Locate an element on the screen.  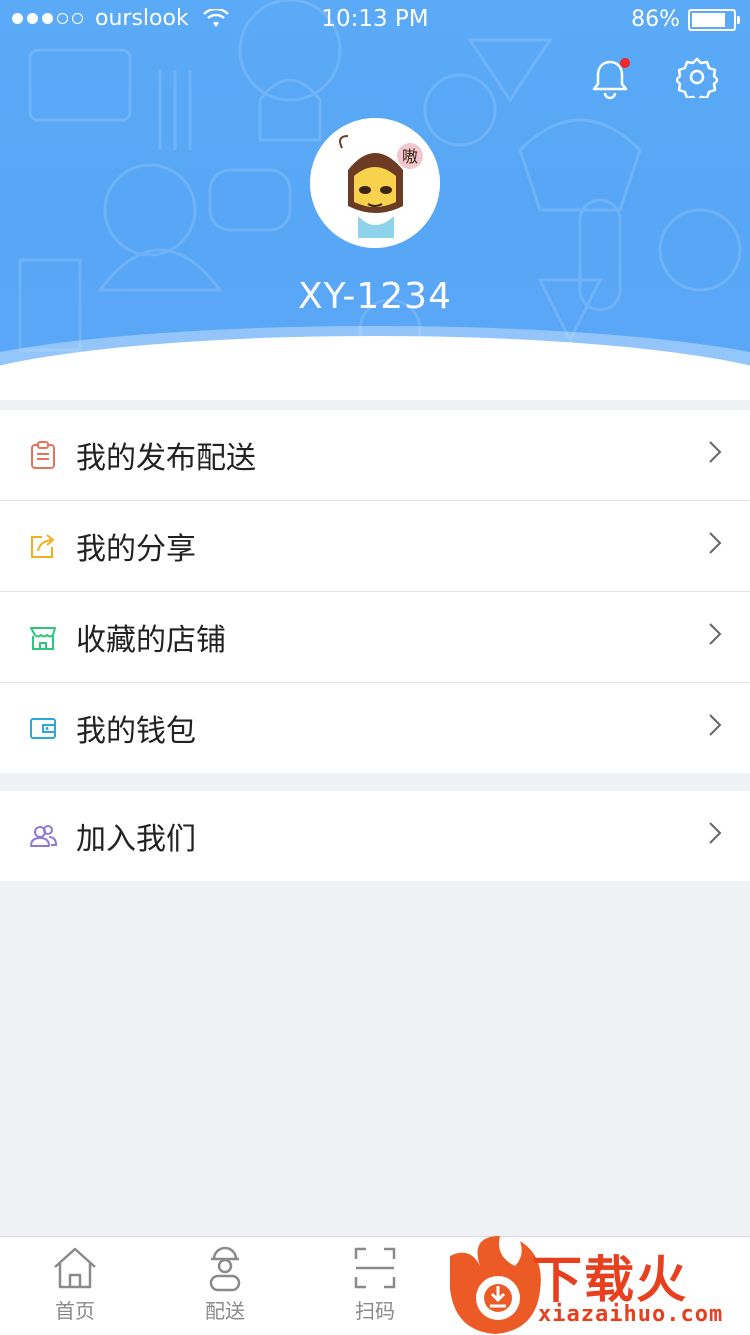
battery-icon is located at coordinates (714, 19).